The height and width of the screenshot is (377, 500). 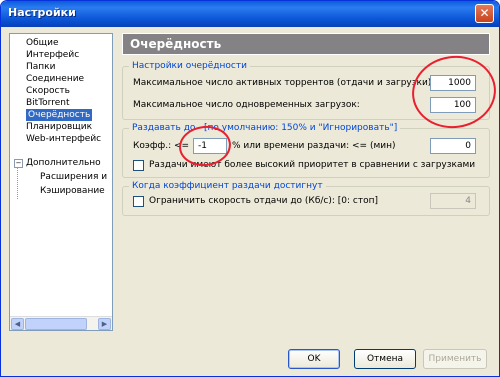 What do you see at coordinates (59, 127) in the screenshot?
I see `tree-item-scheduler: Планировщик` at bounding box center [59, 127].